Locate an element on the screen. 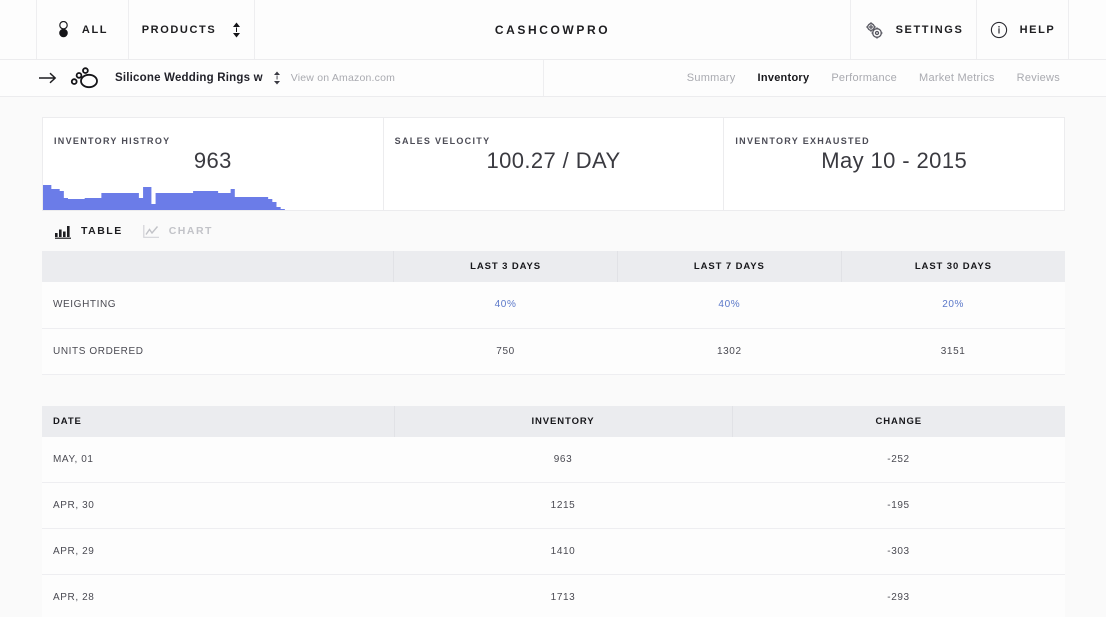 This screenshot has width=1106, height=617. table-row: UNITS ORDERED 750 1302 3151 is located at coordinates (553, 351).